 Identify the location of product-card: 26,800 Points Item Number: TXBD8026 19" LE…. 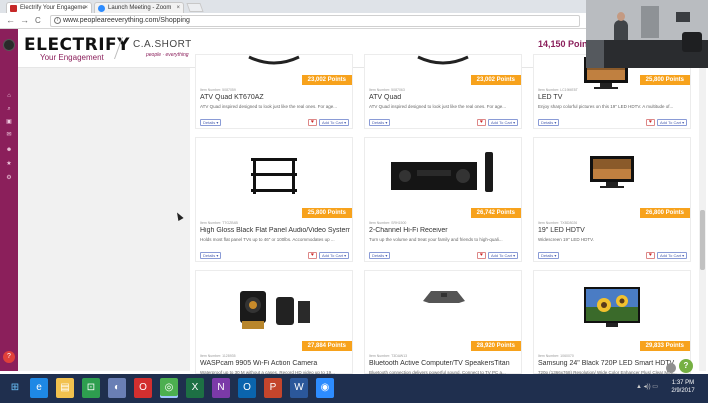
(612, 199).